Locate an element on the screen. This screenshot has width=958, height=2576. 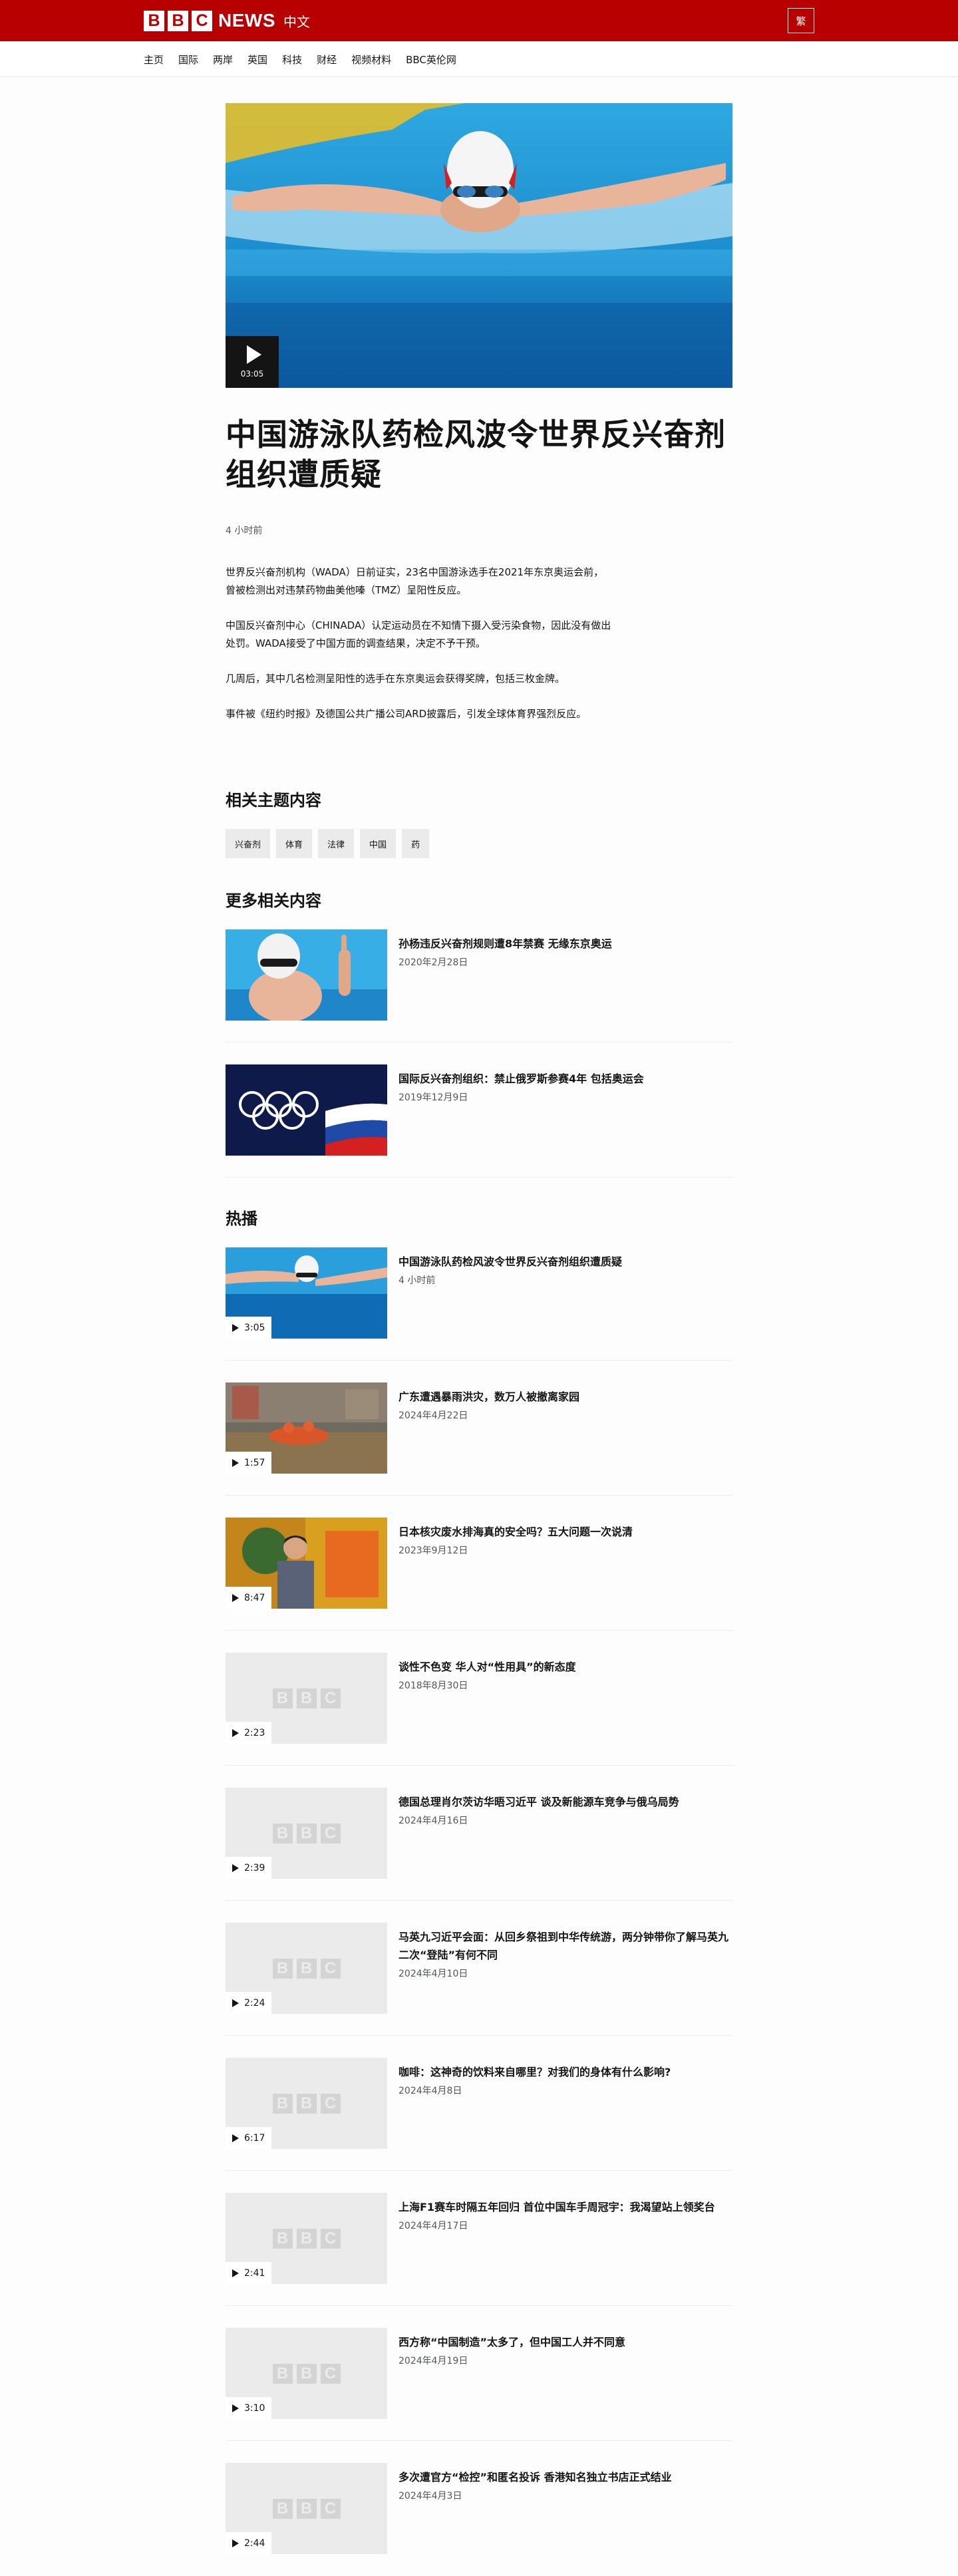
list-item-title: 谈性不色变 华人对“性用具”的新态度 is located at coordinates (565, 1667).